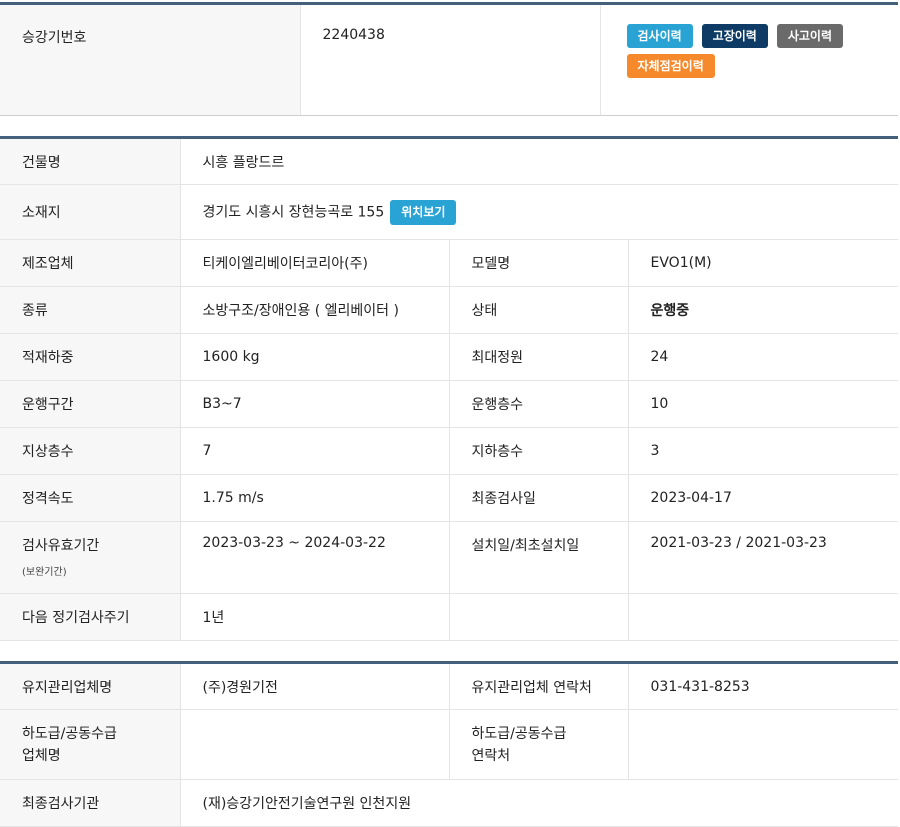 This screenshot has width=900, height=827. What do you see at coordinates (519, 733) in the screenshot?
I see `subcontractor-contact-label-line1: 하도급/공동수급` at bounding box center [519, 733].